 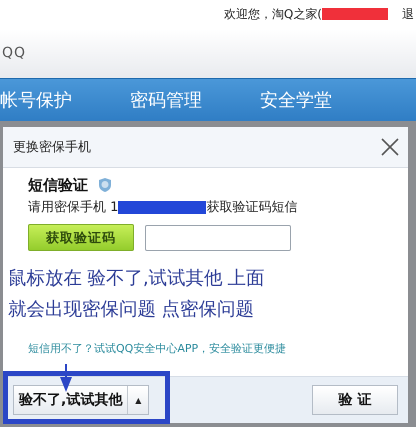 I want to click on caret-button: ▲, so click(x=138, y=400).